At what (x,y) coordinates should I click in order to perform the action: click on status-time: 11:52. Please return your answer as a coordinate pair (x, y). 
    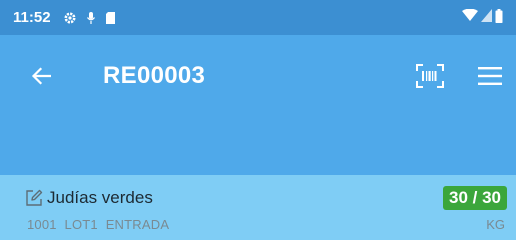
    Looking at the image, I should click on (32, 17).